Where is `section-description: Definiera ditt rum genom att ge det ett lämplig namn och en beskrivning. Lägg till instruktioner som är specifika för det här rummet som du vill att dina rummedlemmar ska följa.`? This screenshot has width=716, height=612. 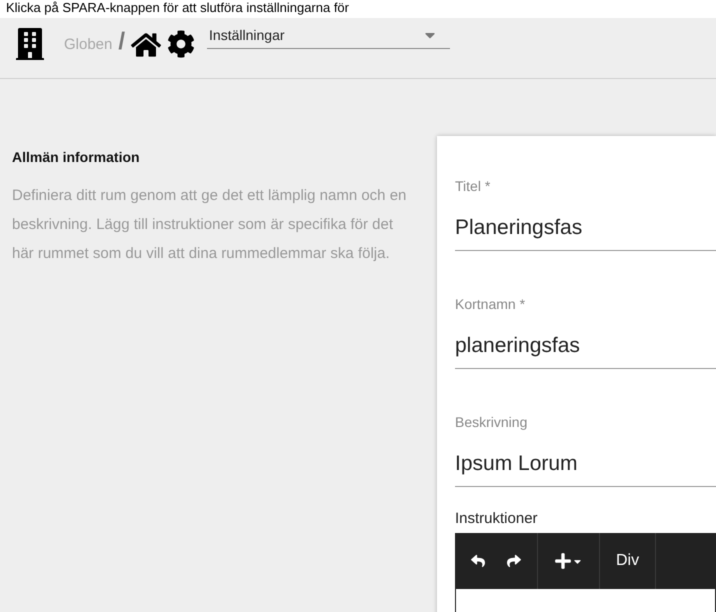 section-description: Definiera ditt rum genom att ge det ett lämplig namn och en beskrivning. Lägg till instruktioner som är specifika för det här rummet som du vill att dina rummedlemmar ska följa. is located at coordinates (209, 225).